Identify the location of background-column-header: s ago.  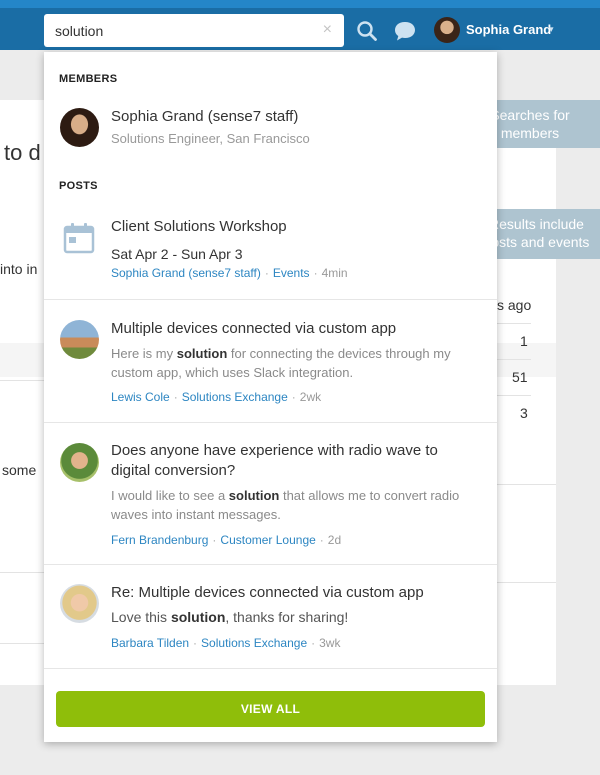
(514, 305).